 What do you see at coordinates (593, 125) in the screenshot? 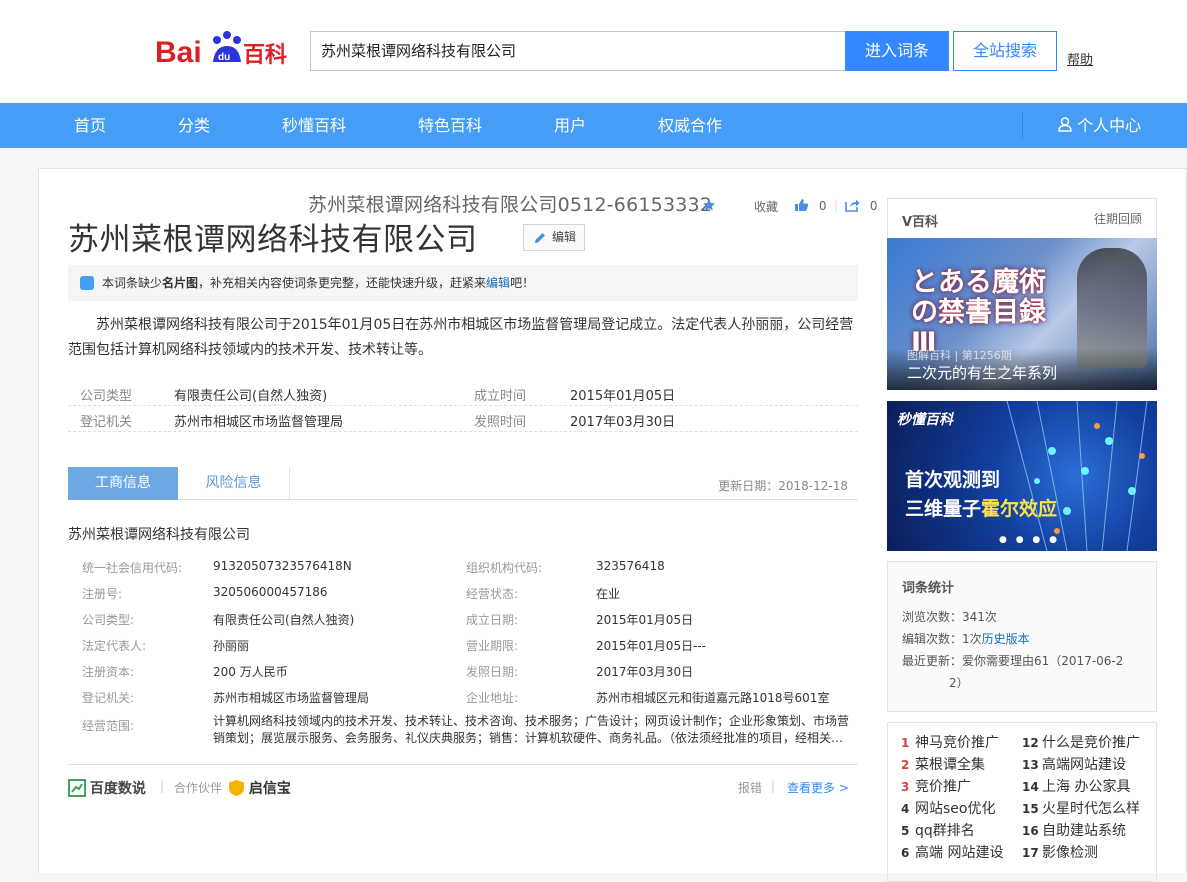
I see `main-nav: 首页 分类 秒懂百科 特色百科 用户 权威合作 个人中心` at bounding box center [593, 125].